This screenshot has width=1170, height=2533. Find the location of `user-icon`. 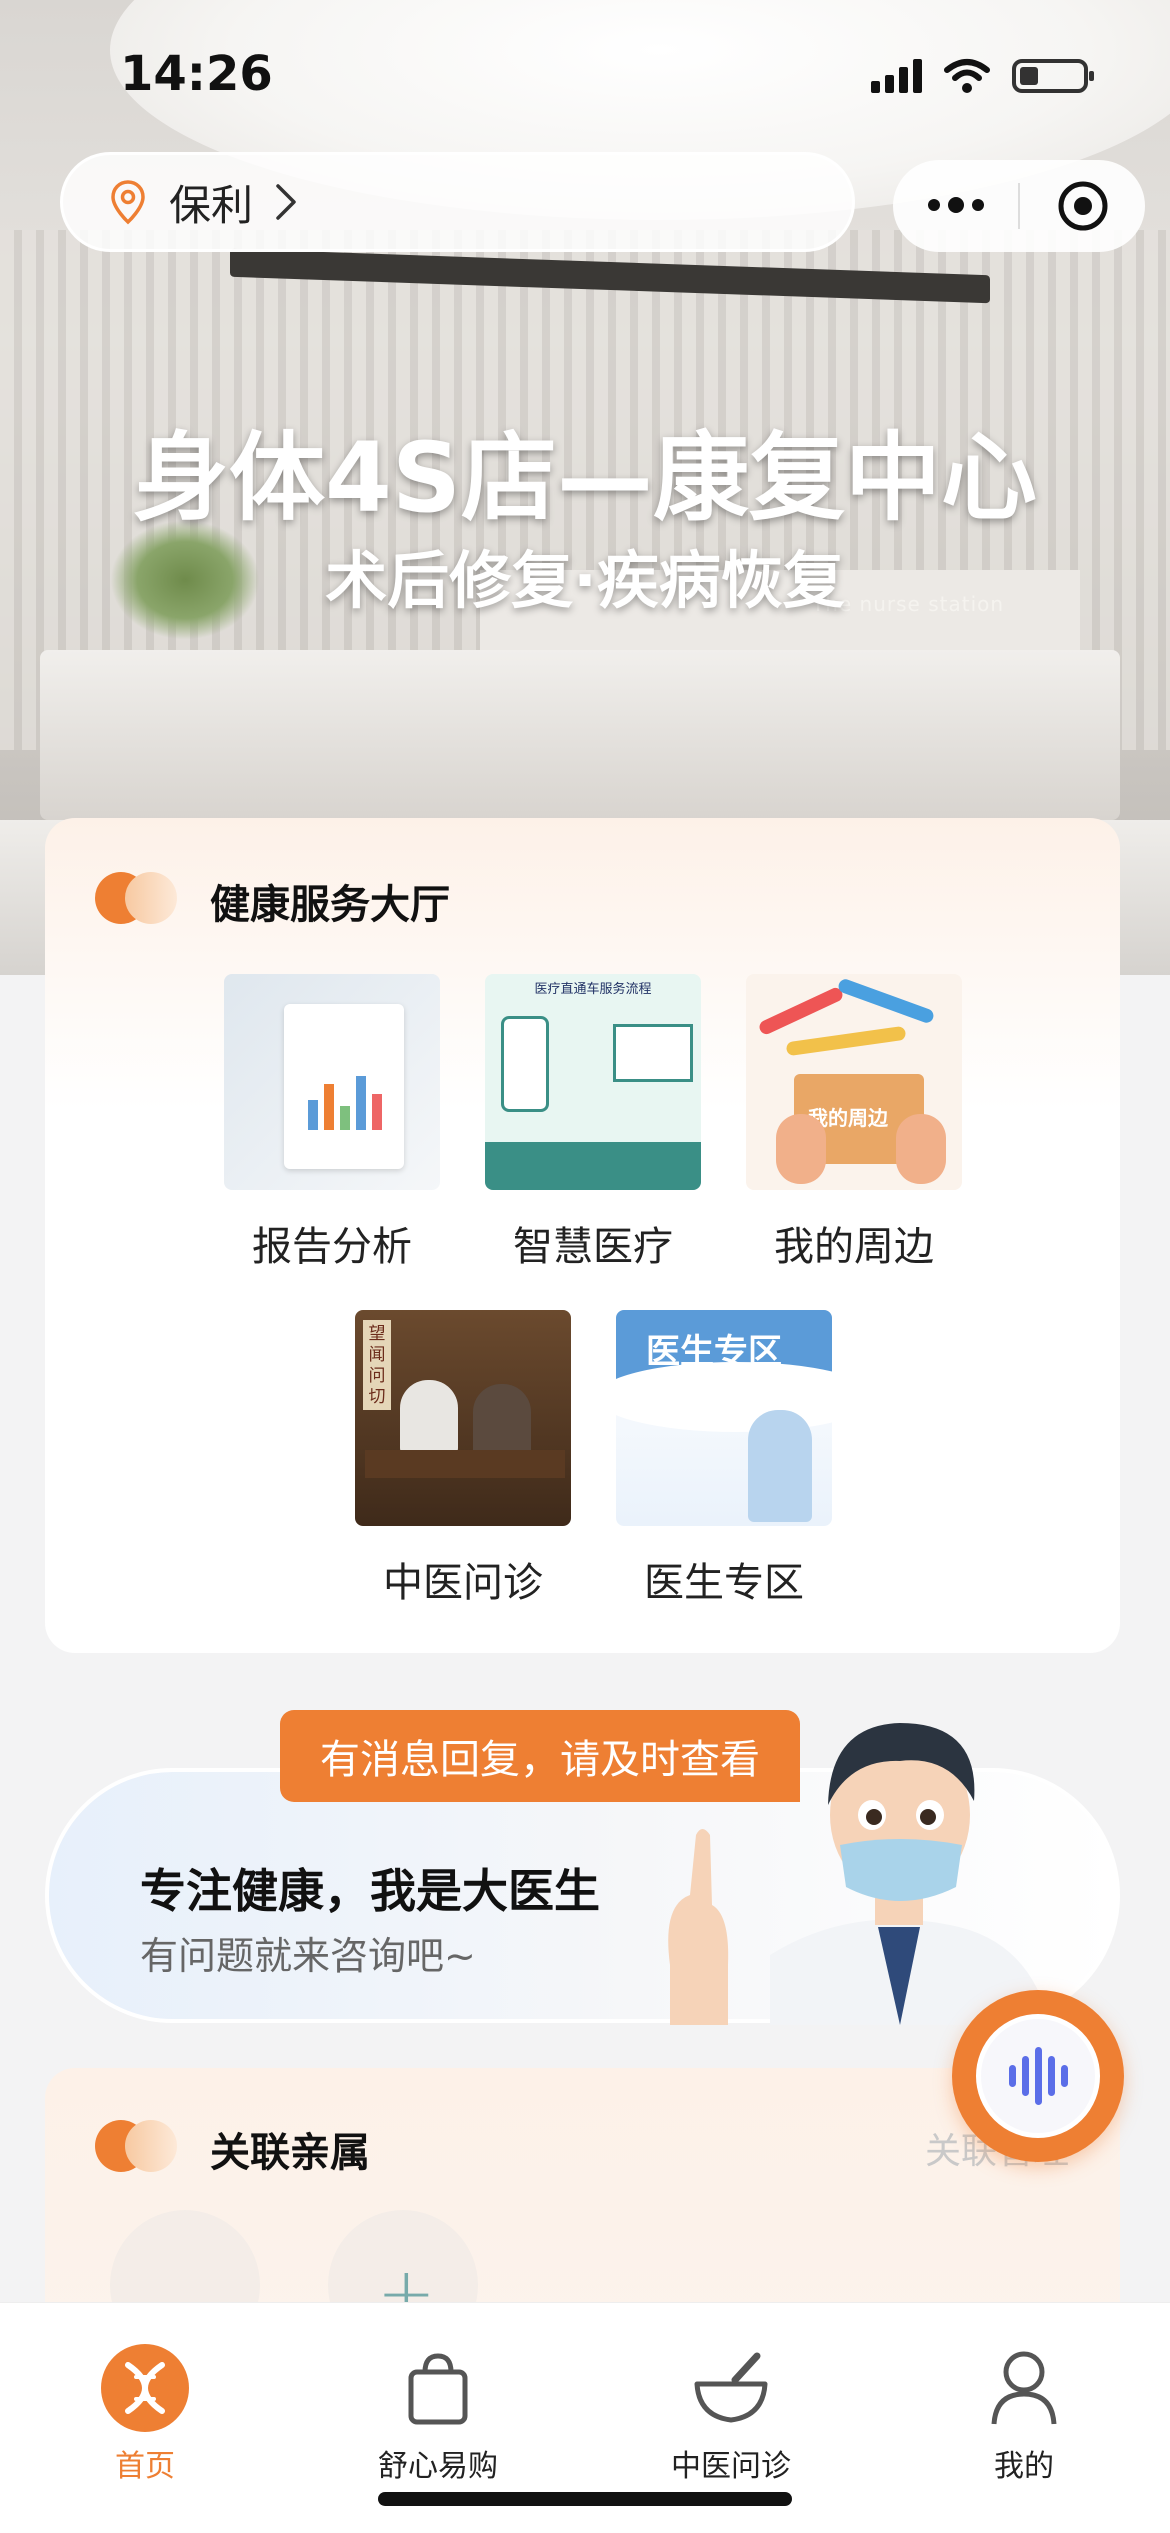

user-icon is located at coordinates (1024, 2388).